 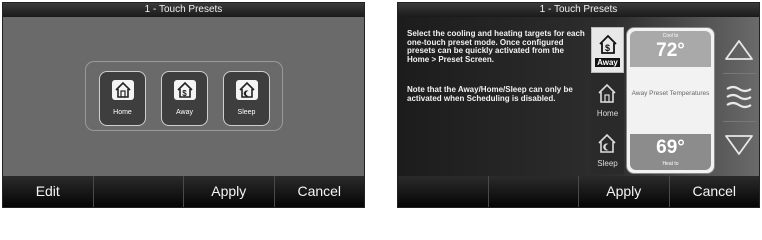 I want to click on cool-setpoint: Cool to 72°, so click(x=670, y=49).